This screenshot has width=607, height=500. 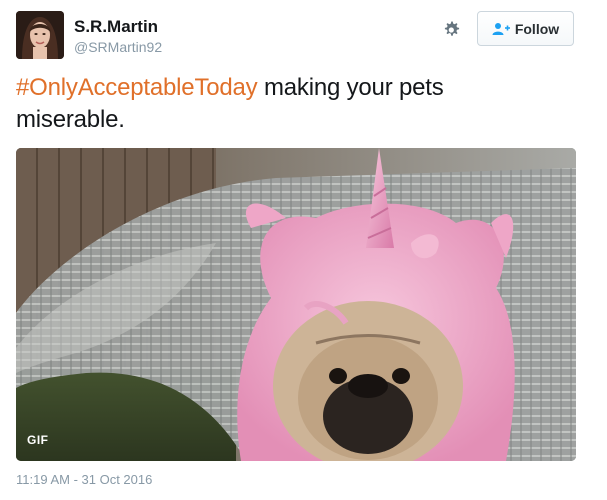 What do you see at coordinates (501, 28) in the screenshot?
I see `add-user-icon` at bounding box center [501, 28].